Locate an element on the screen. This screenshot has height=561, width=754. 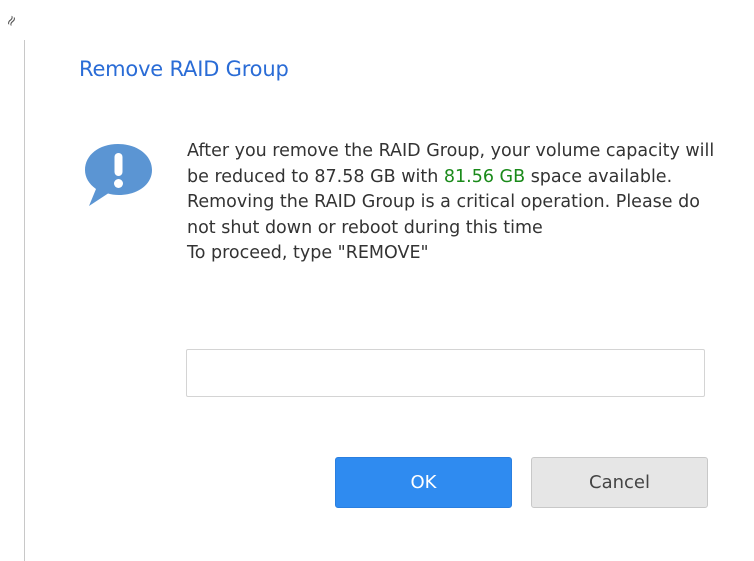
ok-button: OK is located at coordinates (423, 482).